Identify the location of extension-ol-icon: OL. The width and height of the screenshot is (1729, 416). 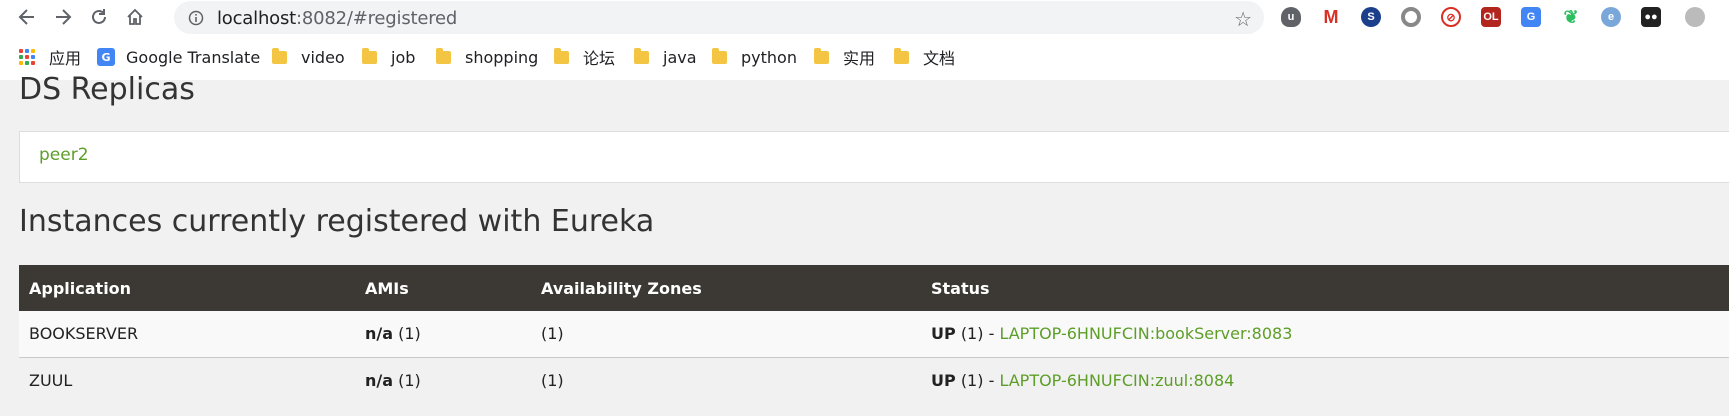
(1491, 17).